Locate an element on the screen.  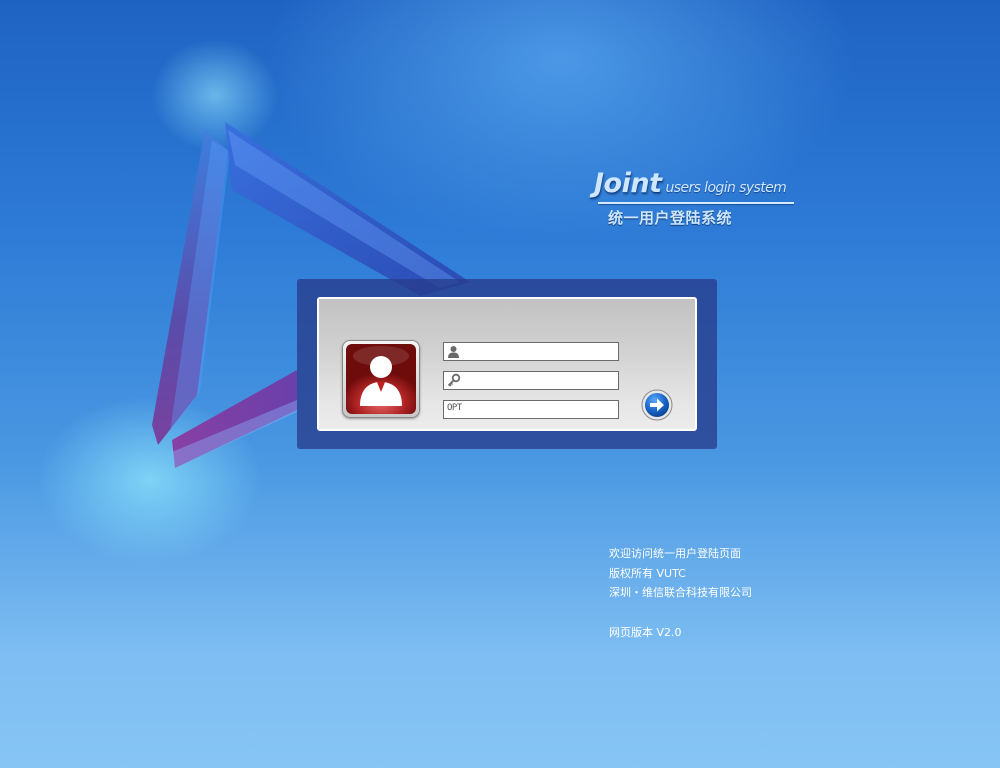
key-icon is located at coordinates (453, 380).